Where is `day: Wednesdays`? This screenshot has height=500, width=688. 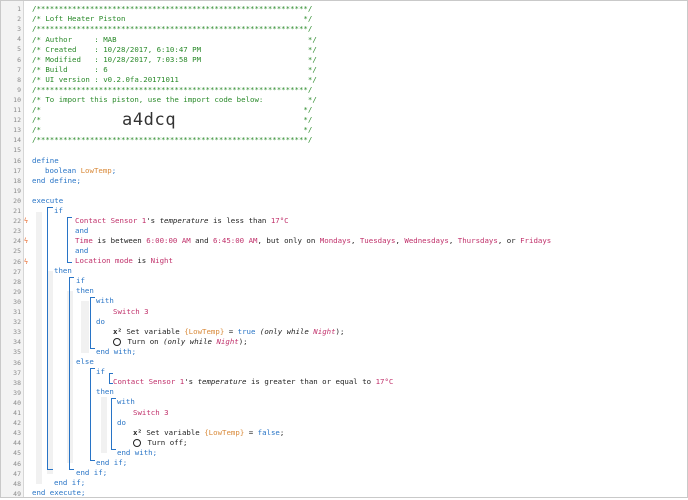 day: Wednesdays is located at coordinates (426, 240).